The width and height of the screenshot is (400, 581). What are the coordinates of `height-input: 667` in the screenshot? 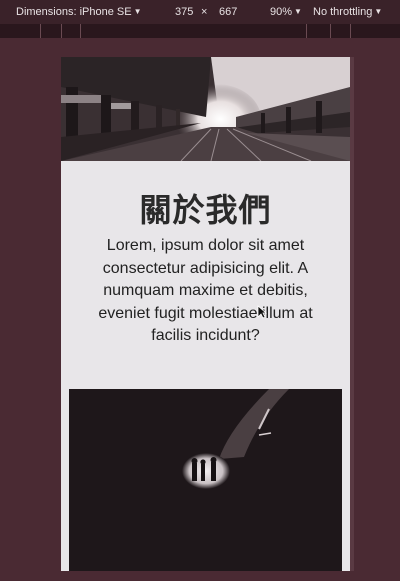 It's located at (228, 12).